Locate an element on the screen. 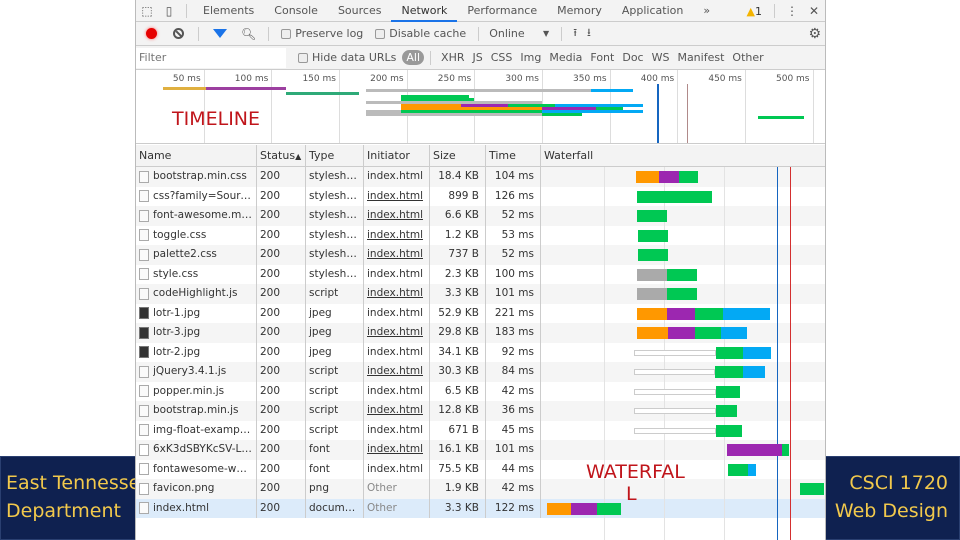  warning-icon: ▲ is located at coordinates (750, 11).